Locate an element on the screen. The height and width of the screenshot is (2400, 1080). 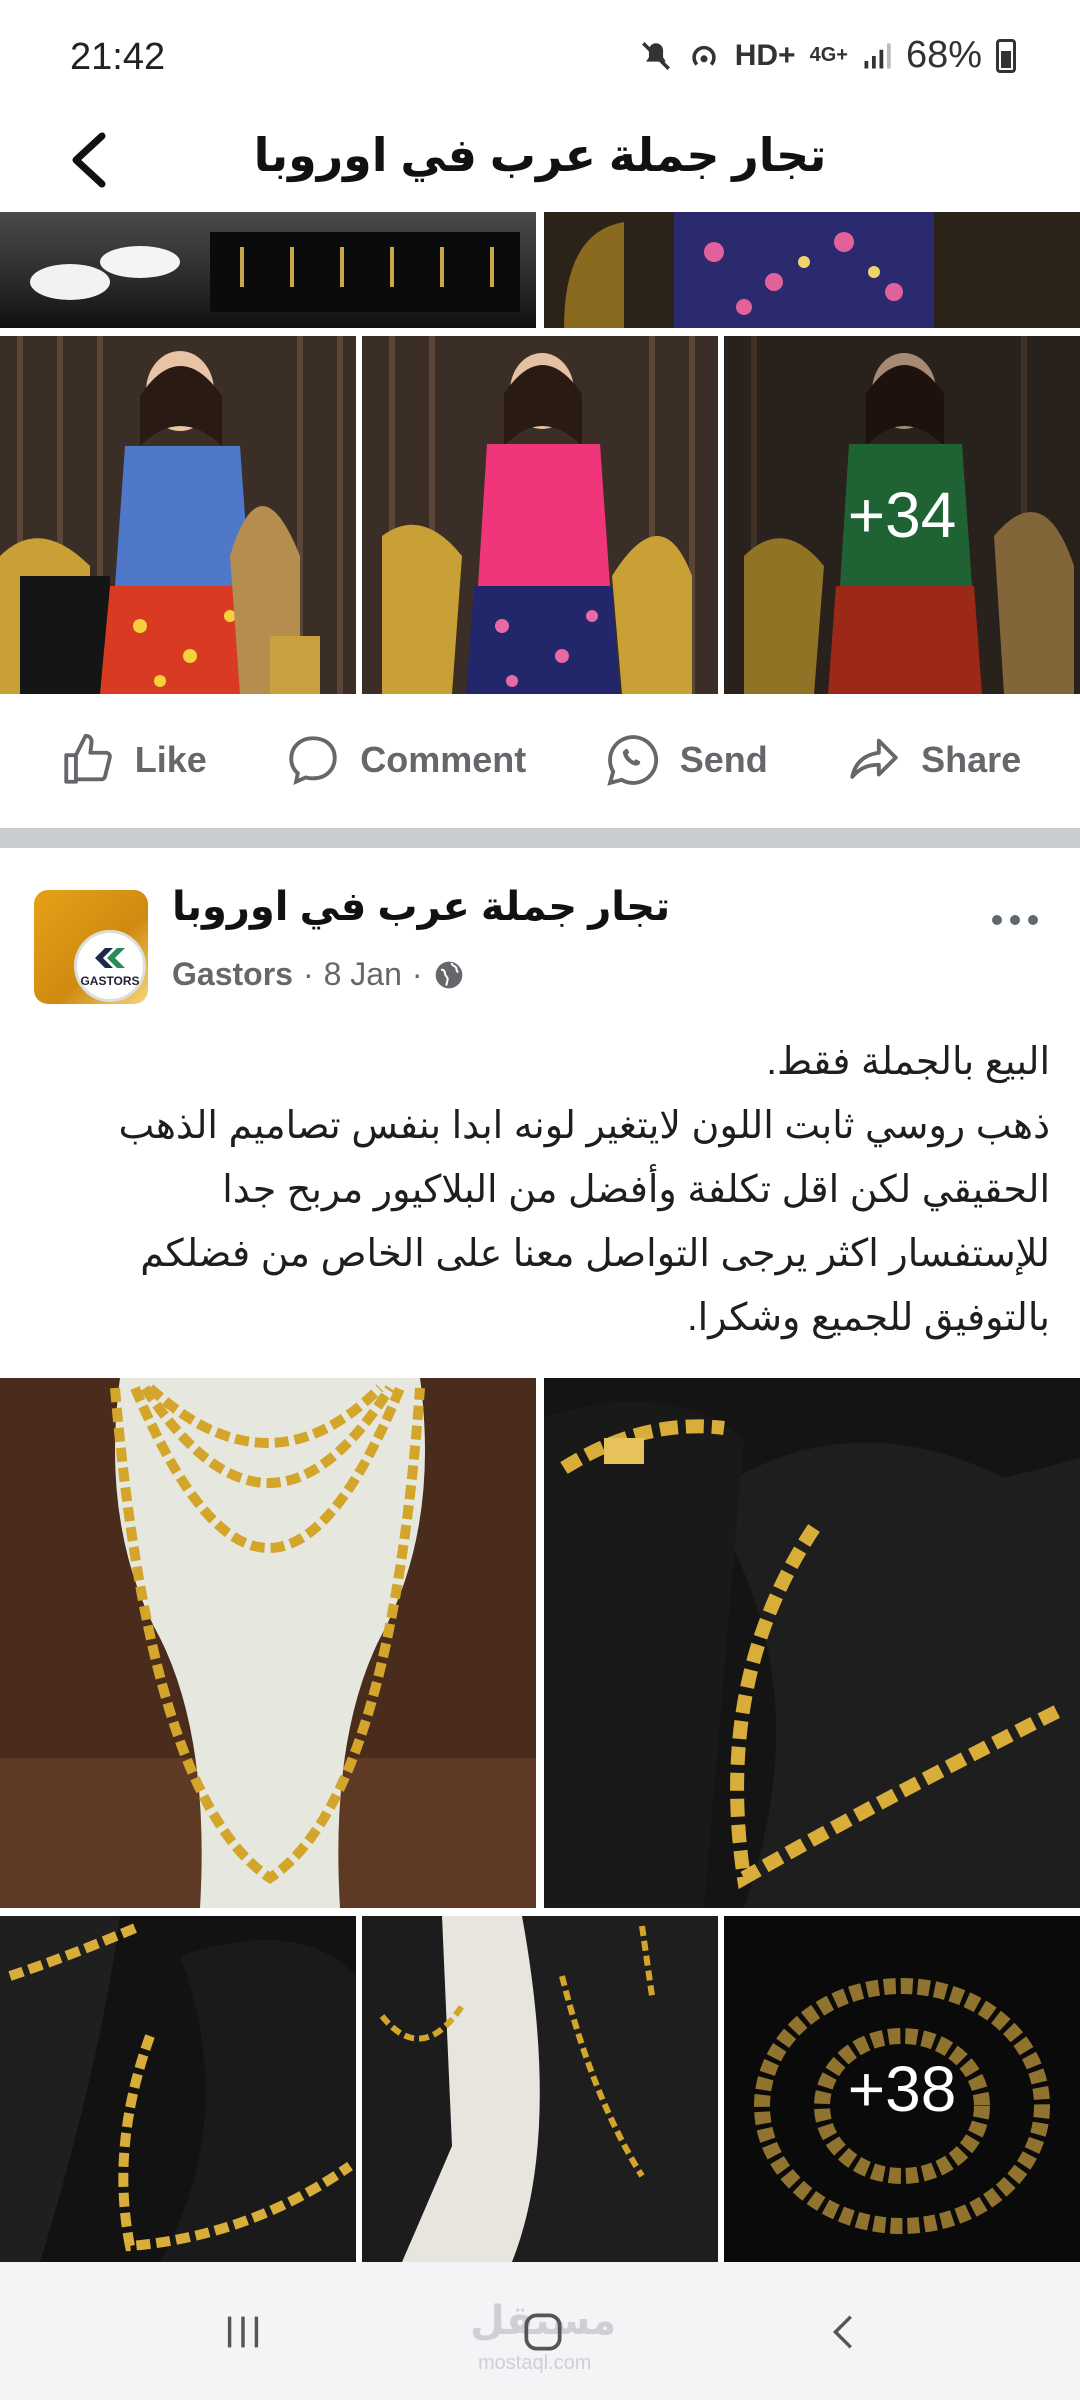
mute-icon is located at coordinates (656, 56).